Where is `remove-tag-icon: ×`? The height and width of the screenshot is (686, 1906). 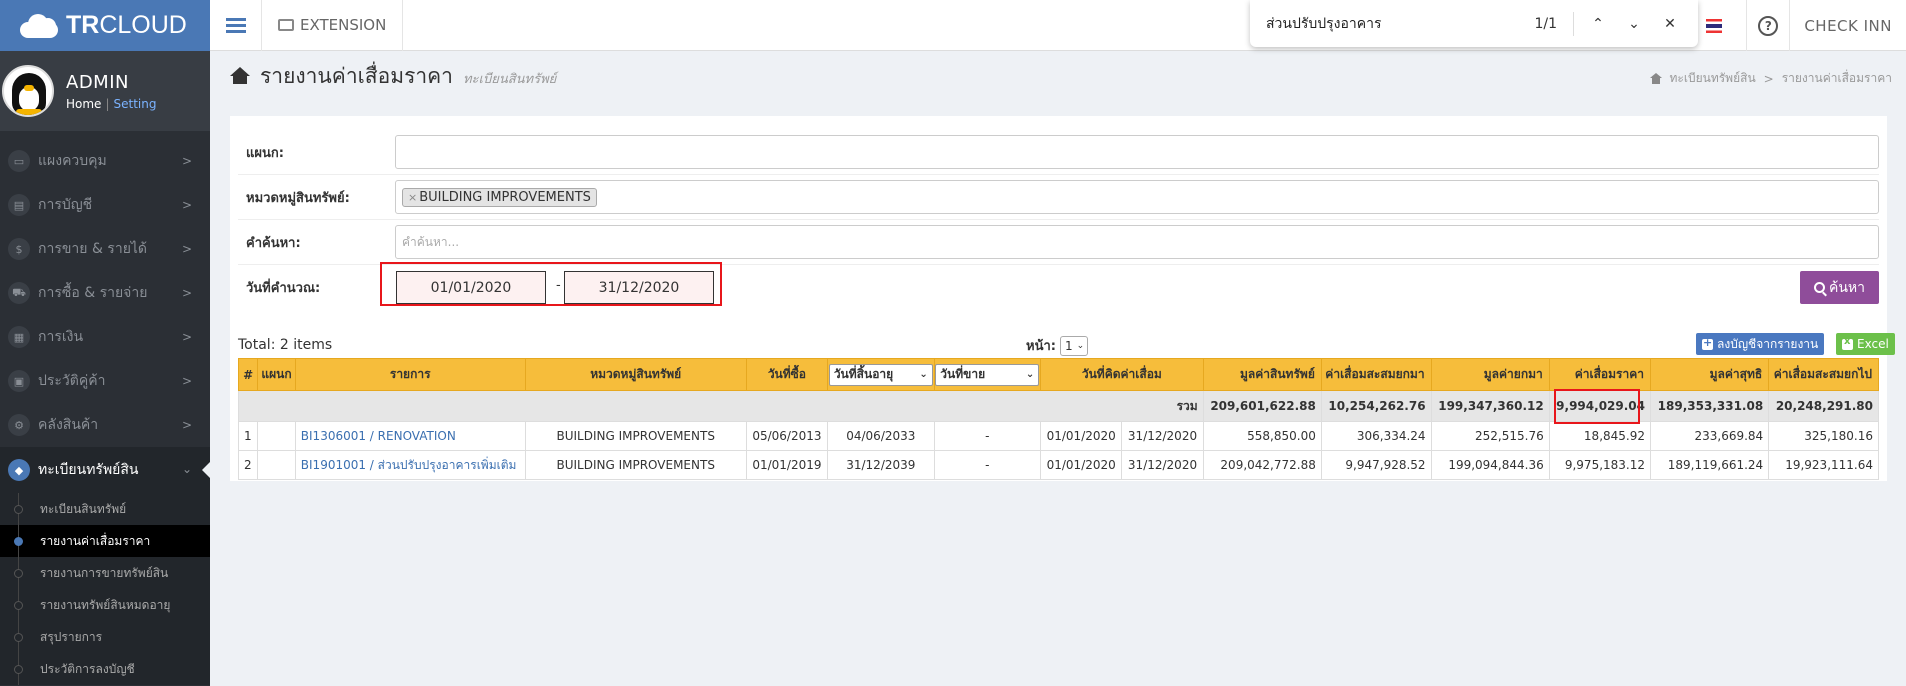 remove-tag-icon: × is located at coordinates (412, 197).